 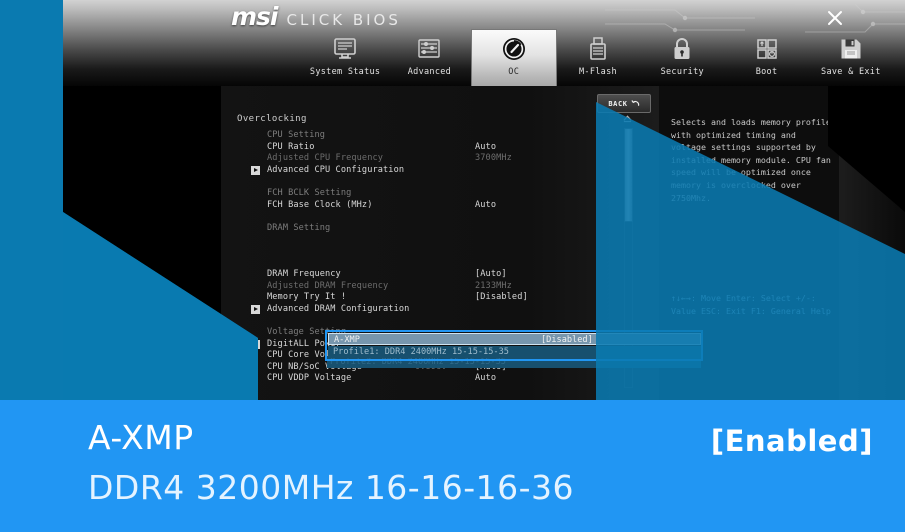 What do you see at coordinates (514, 352) in the screenshot?
I see `a-xmp-option-profile1: Profile1: DDR4 2400MHz 15-15-15-35` at bounding box center [514, 352].